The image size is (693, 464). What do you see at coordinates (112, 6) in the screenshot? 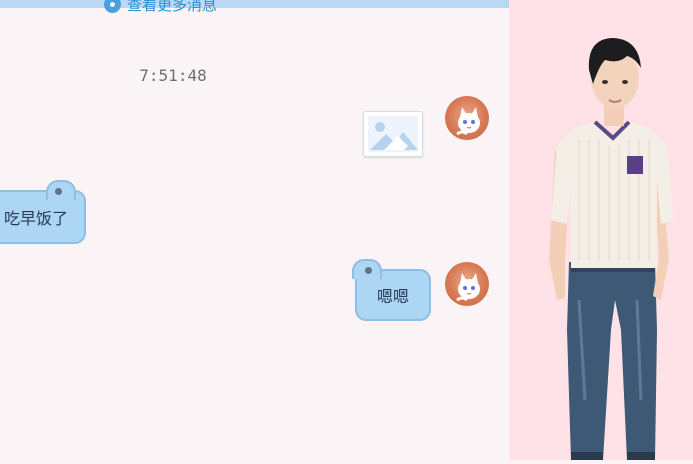
I see `more-messages-icon` at bounding box center [112, 6].